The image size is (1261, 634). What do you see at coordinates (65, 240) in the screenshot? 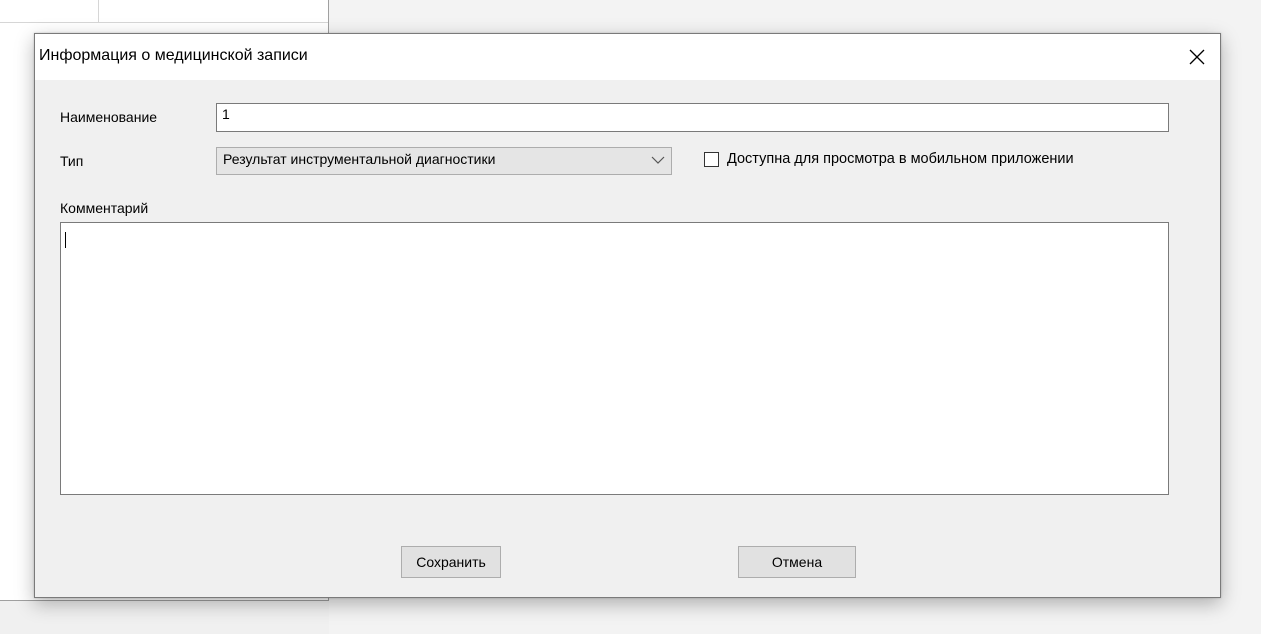
I see `text-caret` at bounding box center [65, 240].